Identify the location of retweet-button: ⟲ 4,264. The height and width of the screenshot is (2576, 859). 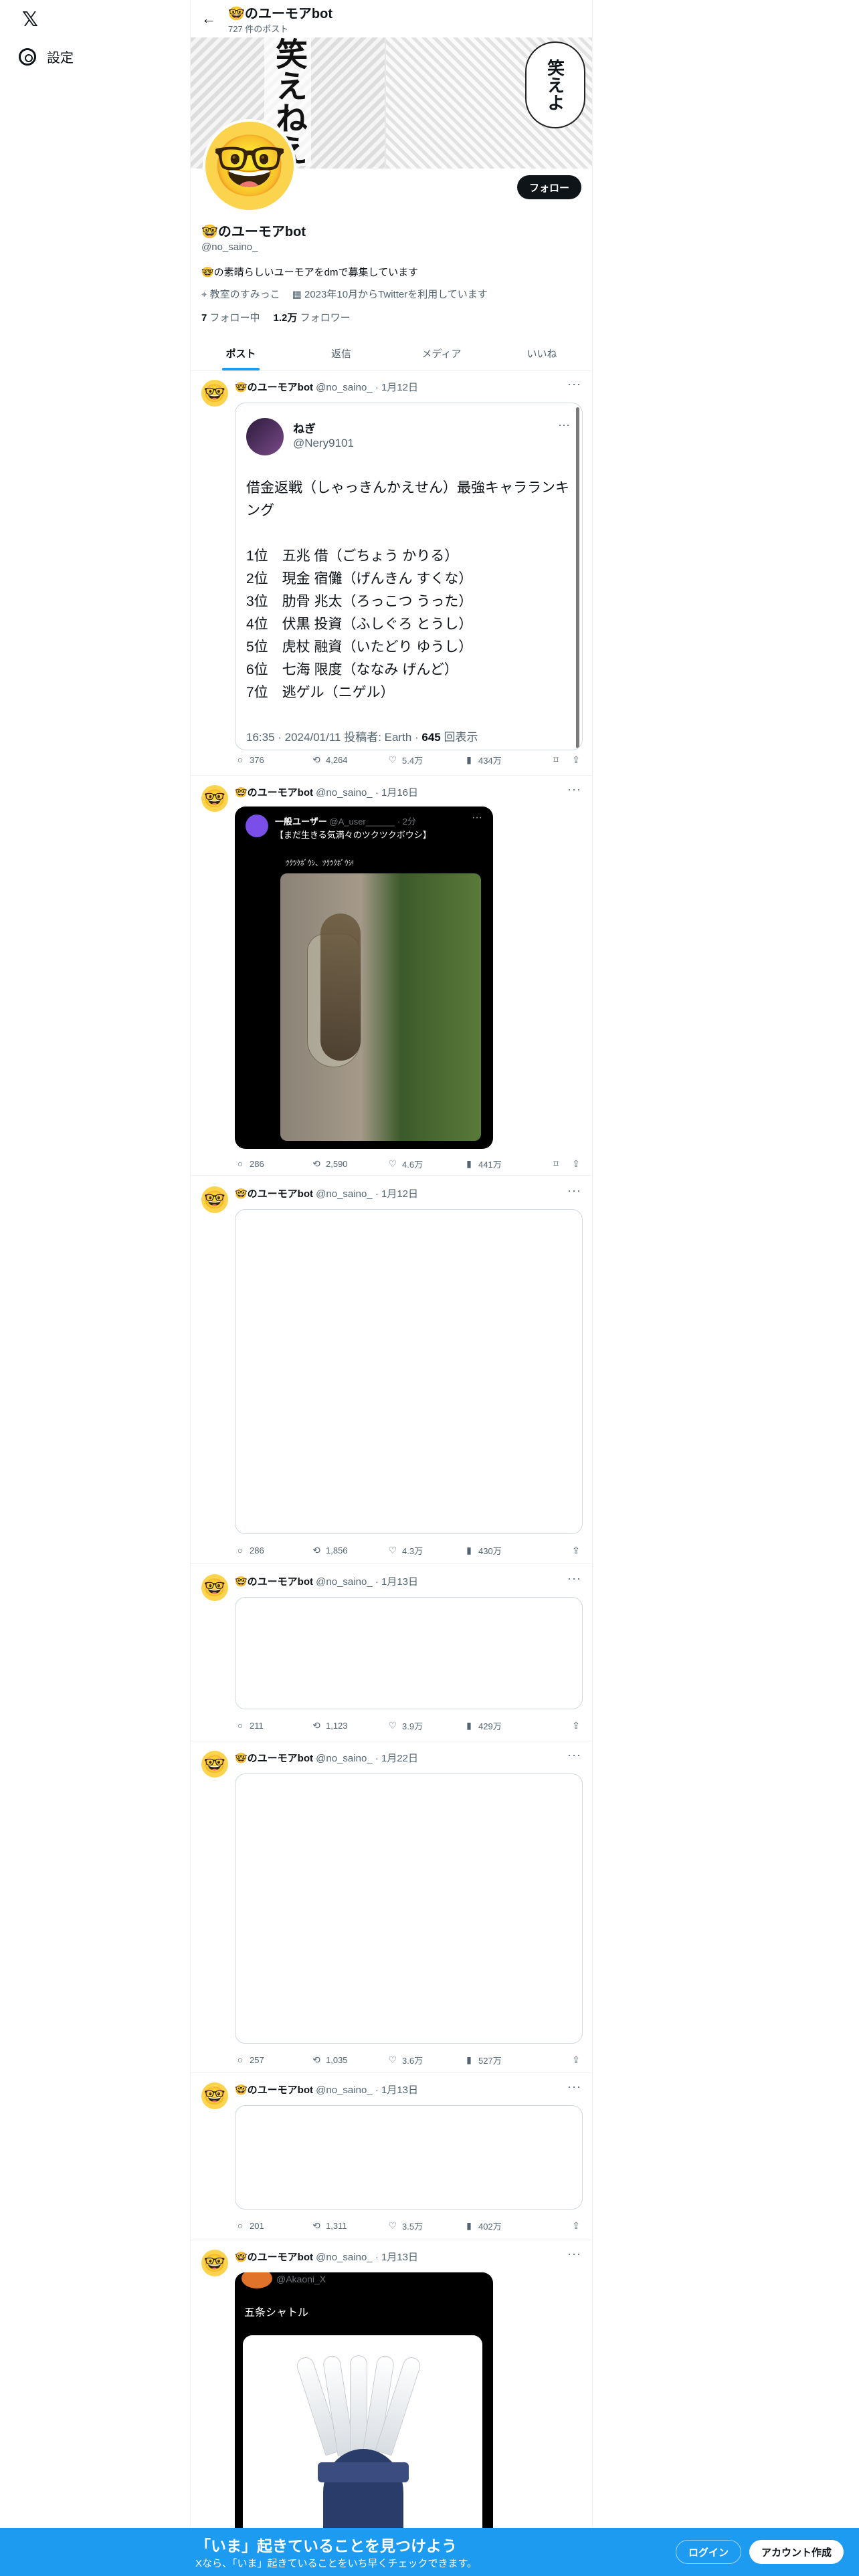
(349, 760).